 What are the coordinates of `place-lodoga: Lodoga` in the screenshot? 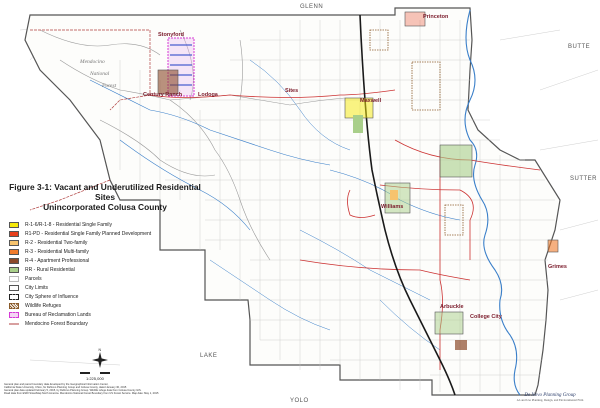 It's located at (208, 95).